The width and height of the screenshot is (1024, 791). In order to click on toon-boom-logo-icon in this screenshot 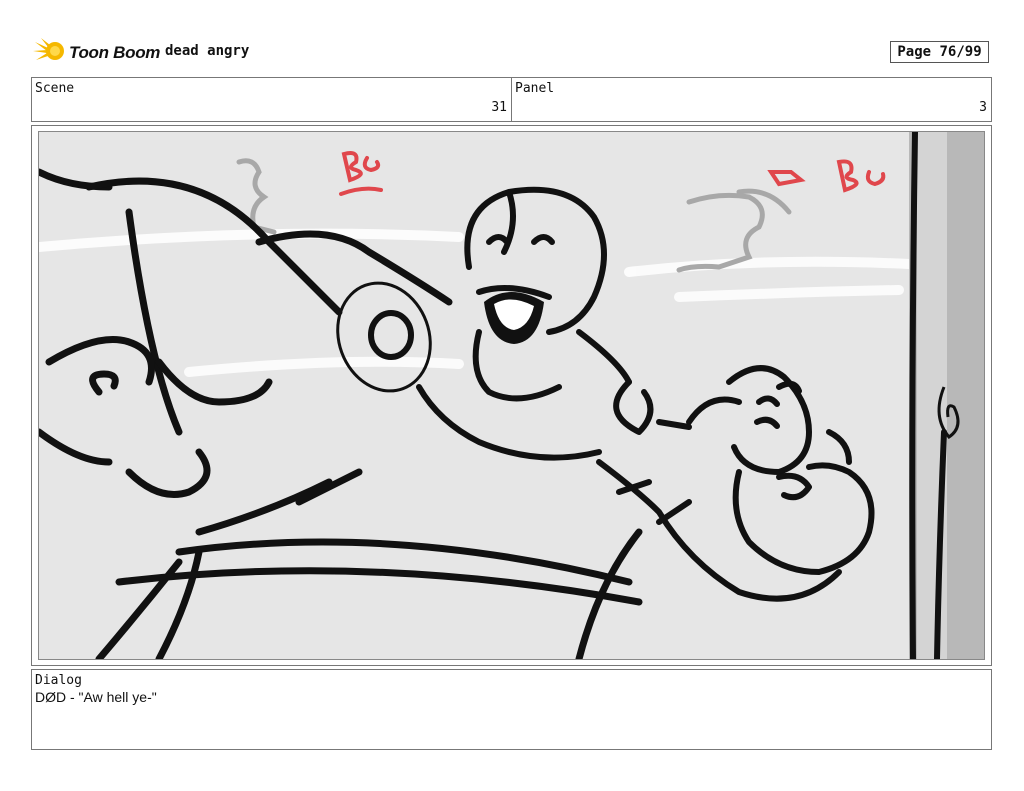, I will do `click(50, 53)`.